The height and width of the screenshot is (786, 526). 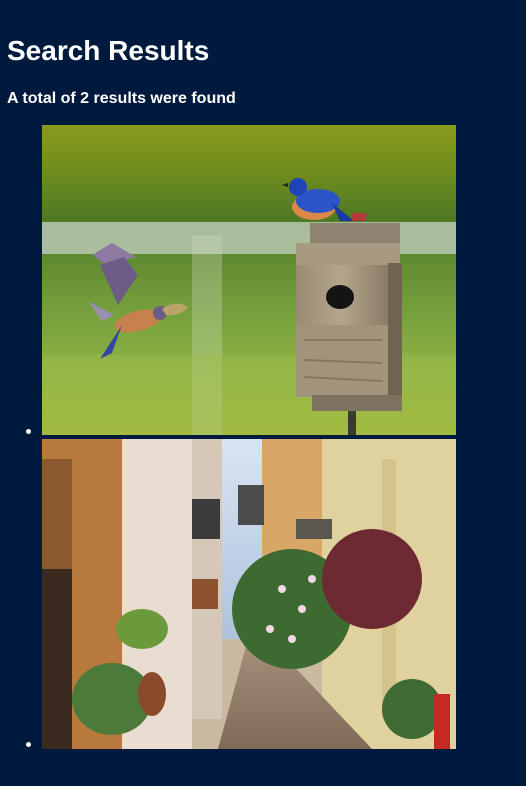 What do you see at coordinates (121, 98) in the screenshot?
I see `results-count-text: A total of 2 results were found` at bounding box center [121, 98].